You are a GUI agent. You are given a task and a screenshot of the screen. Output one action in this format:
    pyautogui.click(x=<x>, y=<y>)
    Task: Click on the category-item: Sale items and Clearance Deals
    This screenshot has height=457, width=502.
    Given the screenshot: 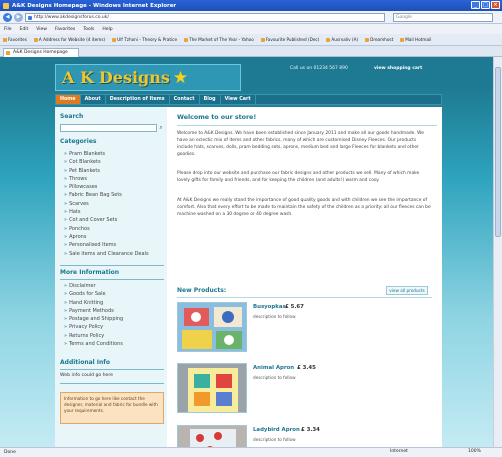 What is the action you would take?
    pyautogui.click(x=106, y=254)
    